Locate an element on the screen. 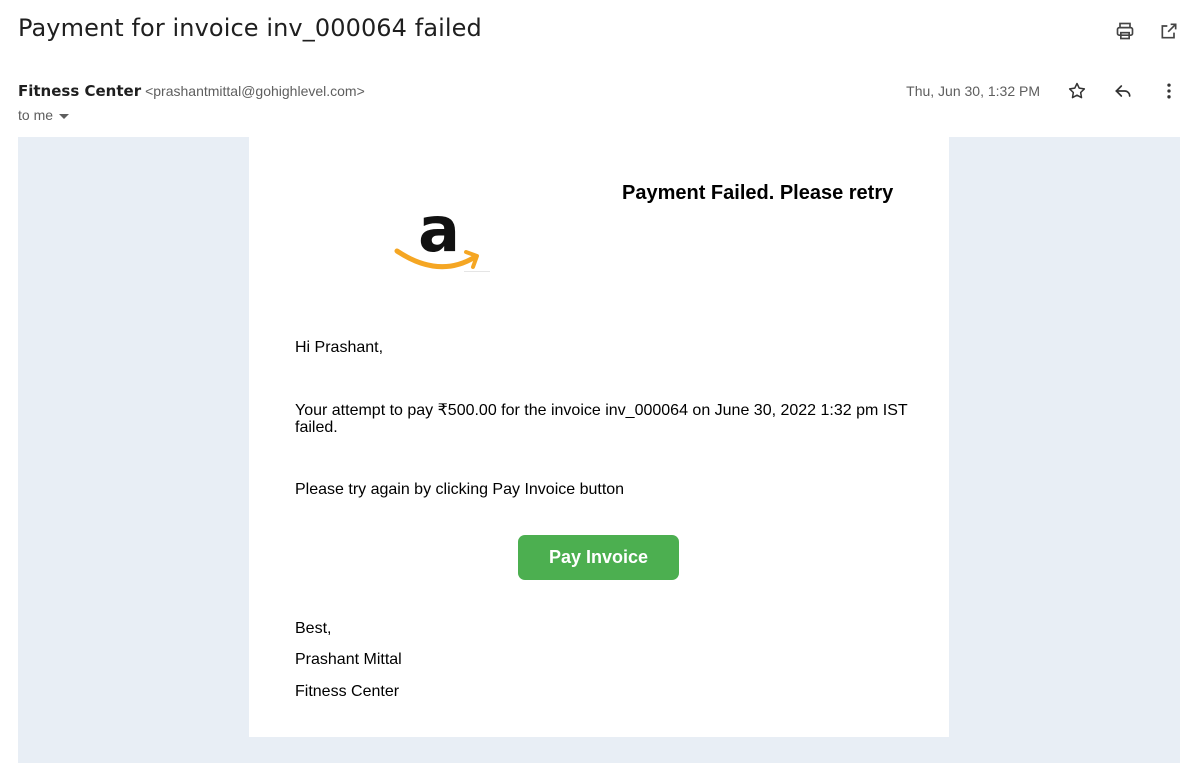 This screenshot has width=1200, height=771. recipient-toggle: to me is located at coordinates (44, 115).